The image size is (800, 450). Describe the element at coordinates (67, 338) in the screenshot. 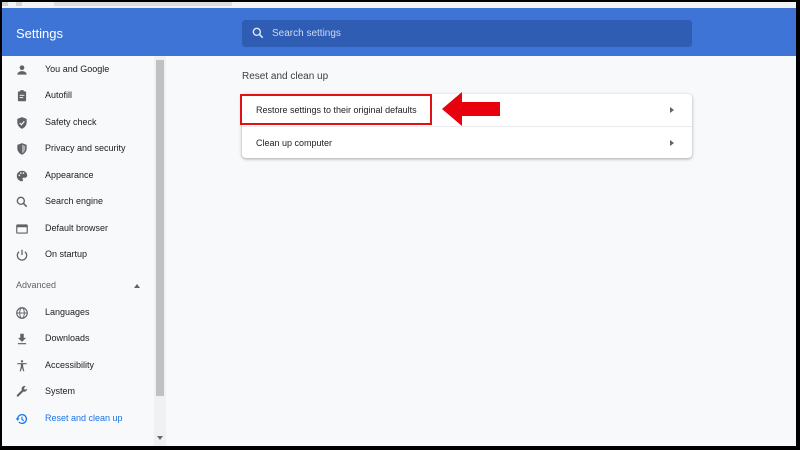

I see `sidebar-item-label: Downloads` at that location.